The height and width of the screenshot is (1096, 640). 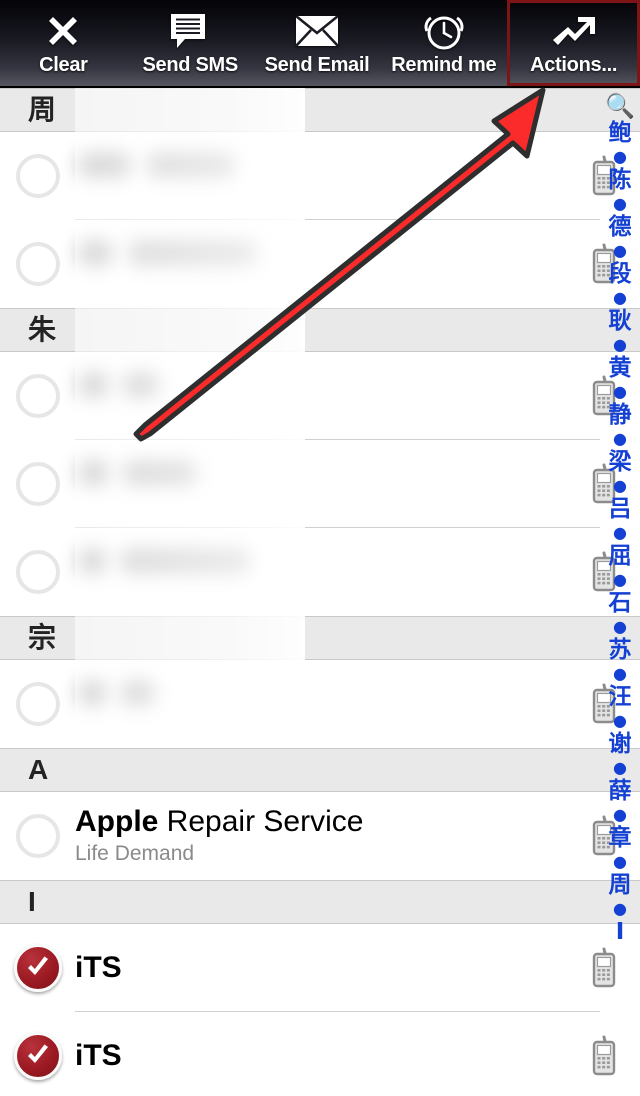 What do you see at coordinates (620, 227) in the screenshot?
I see `index-entry: 德` at bounding box center [620, 227].